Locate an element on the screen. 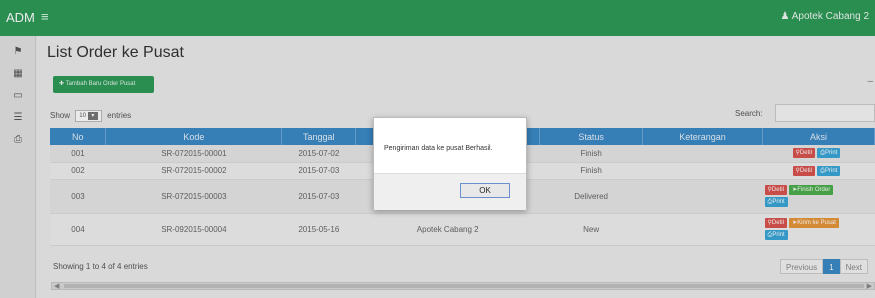 This screenshot has width=875, height=298. alert-dialog: Pengiriman data ke pusat Berhasil. OK is located at coordinates (450, 163).